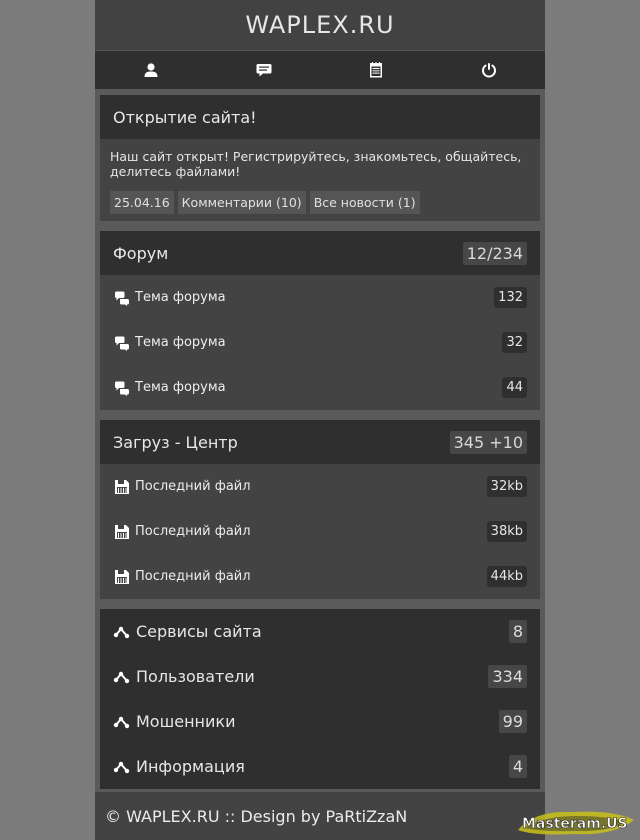 The height and width of the screenshot is (840, 640). I want to click on nav-profile-button, so click(151, 70).